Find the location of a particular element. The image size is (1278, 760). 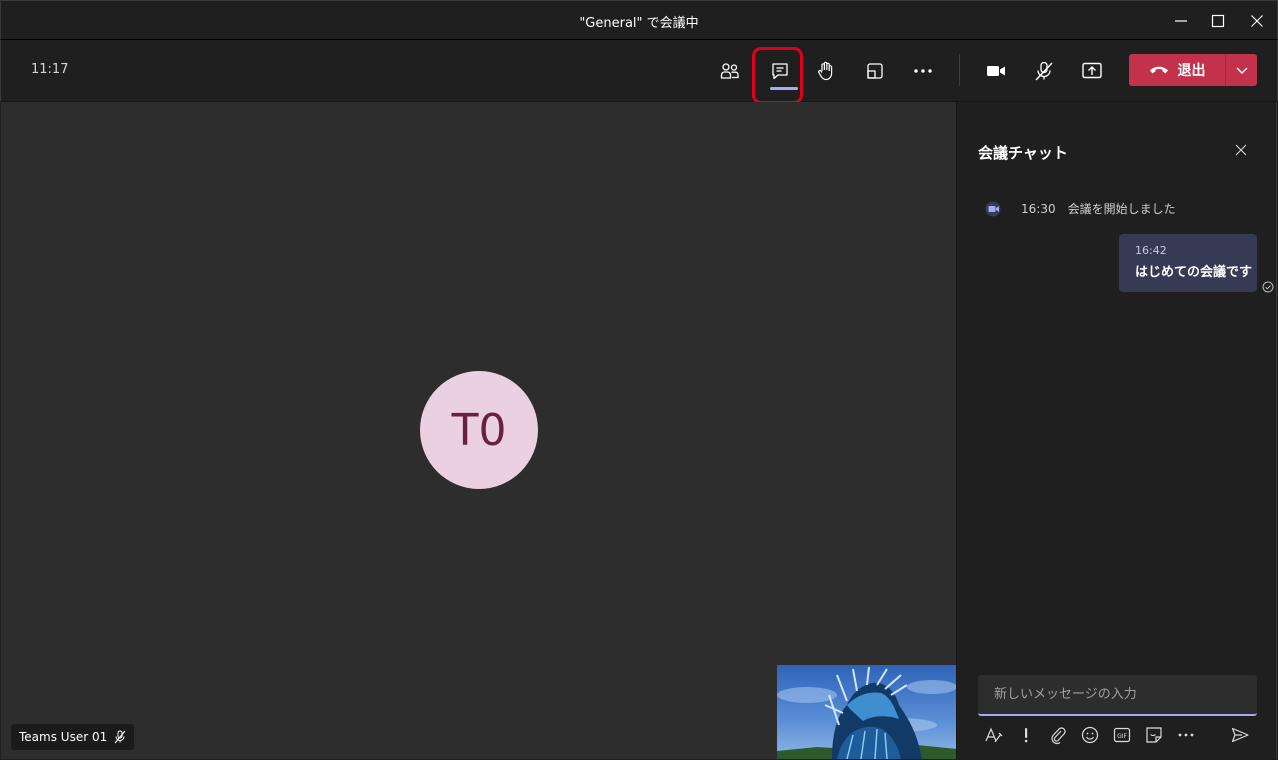

share-icon is located at coordinates (1092, 70).